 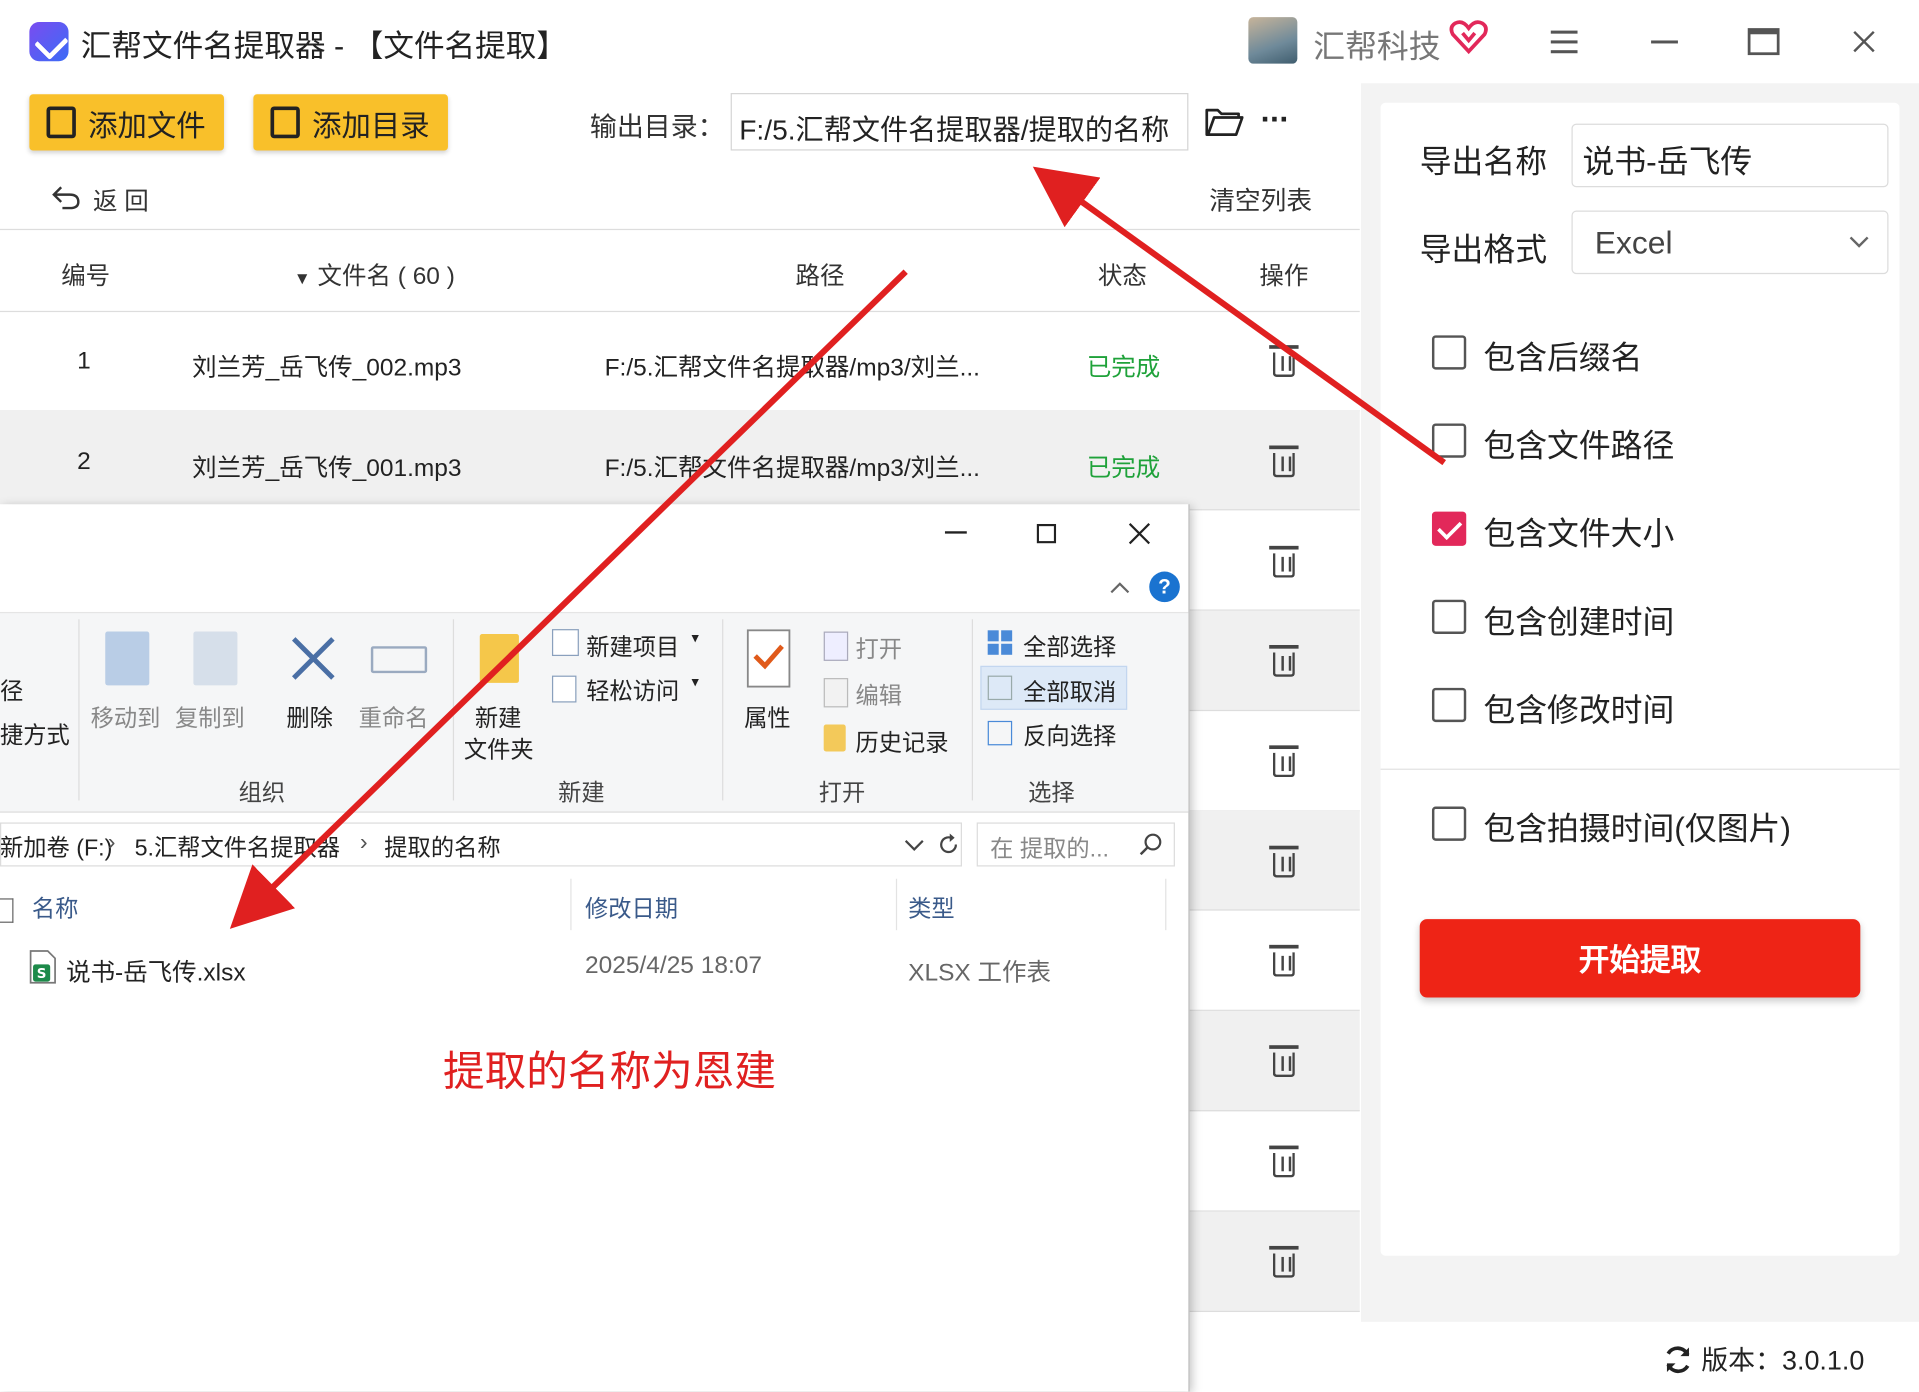 What do you see at coordinates (1864, 41) in the screenshot?
I see `close-icon` at bounding box center [1864, 41].